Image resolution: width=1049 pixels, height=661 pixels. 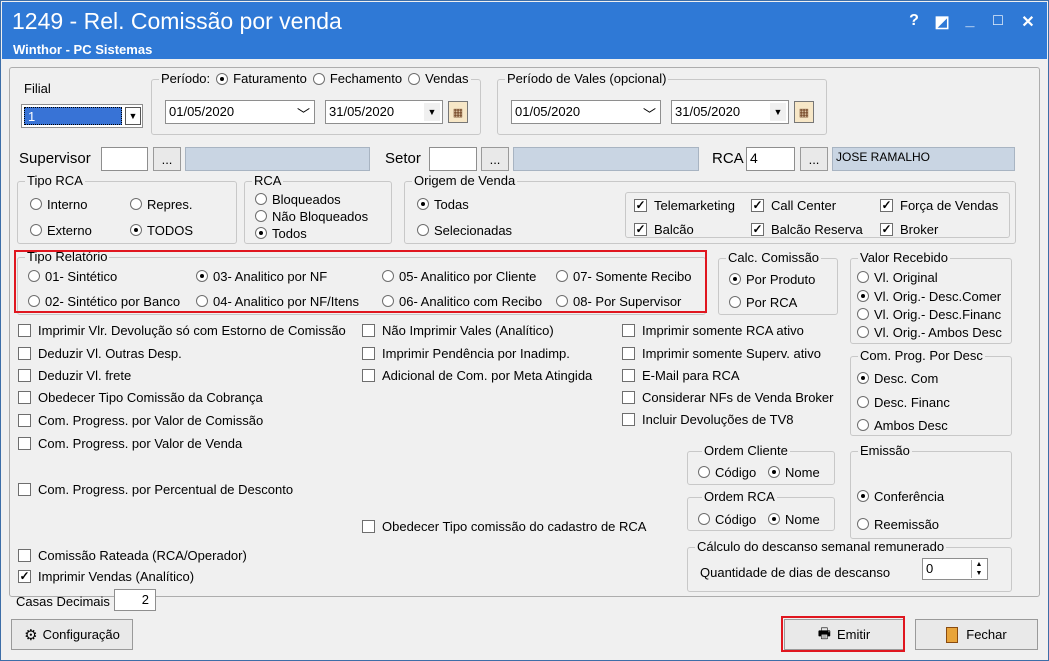 I want to click on filial-select: 1 ▼, so click(x=82, y=116).